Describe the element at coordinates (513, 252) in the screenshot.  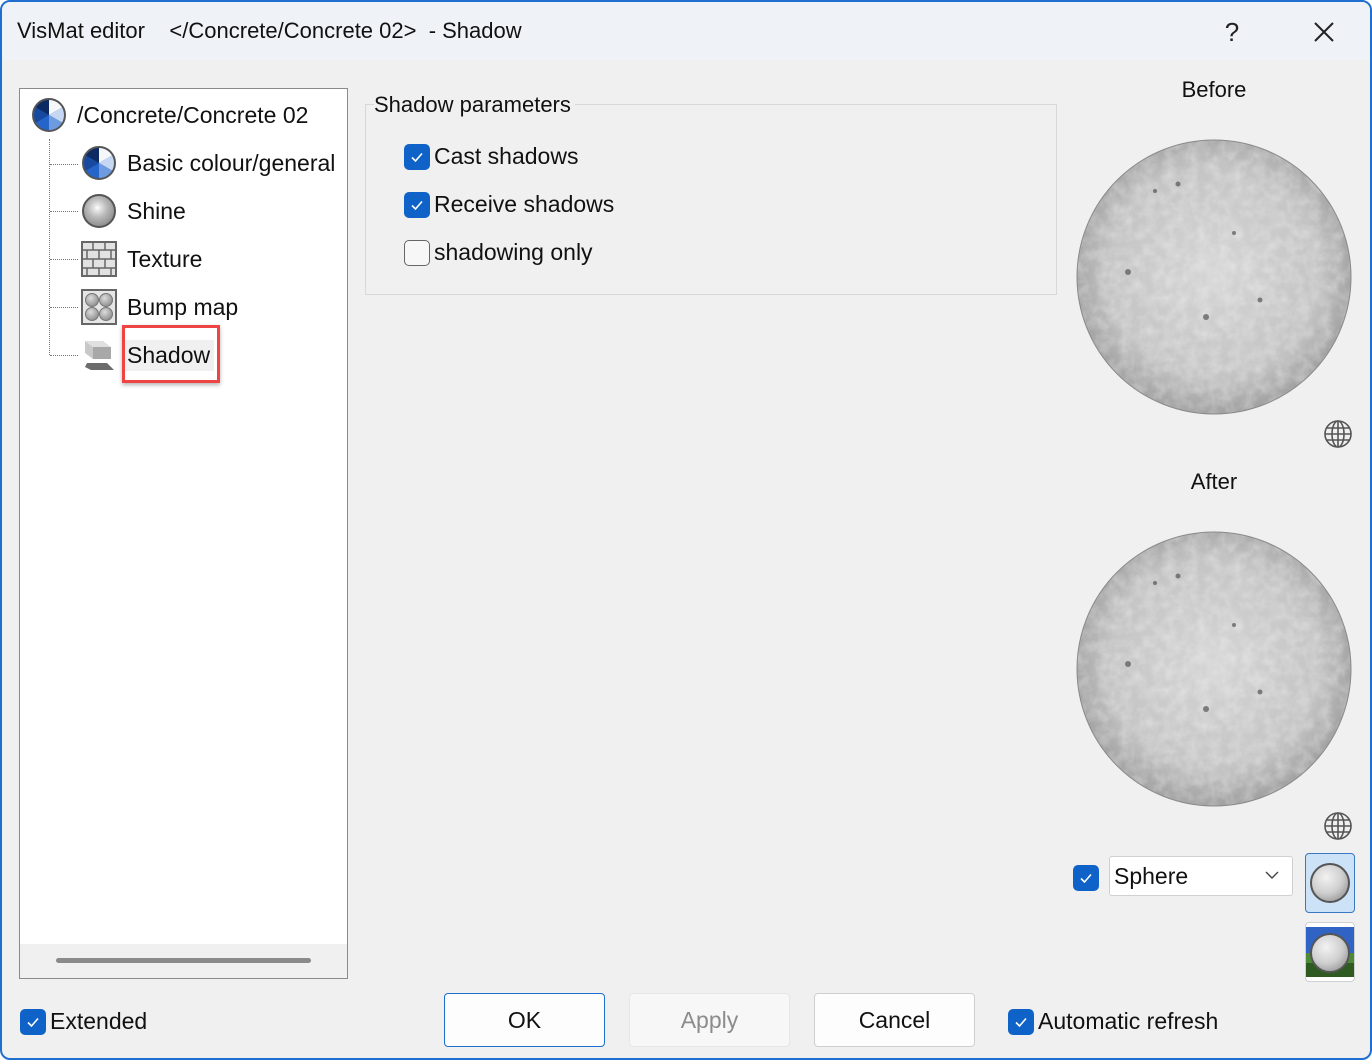
I see `shadowing-only-label: shadowing only` at that location.